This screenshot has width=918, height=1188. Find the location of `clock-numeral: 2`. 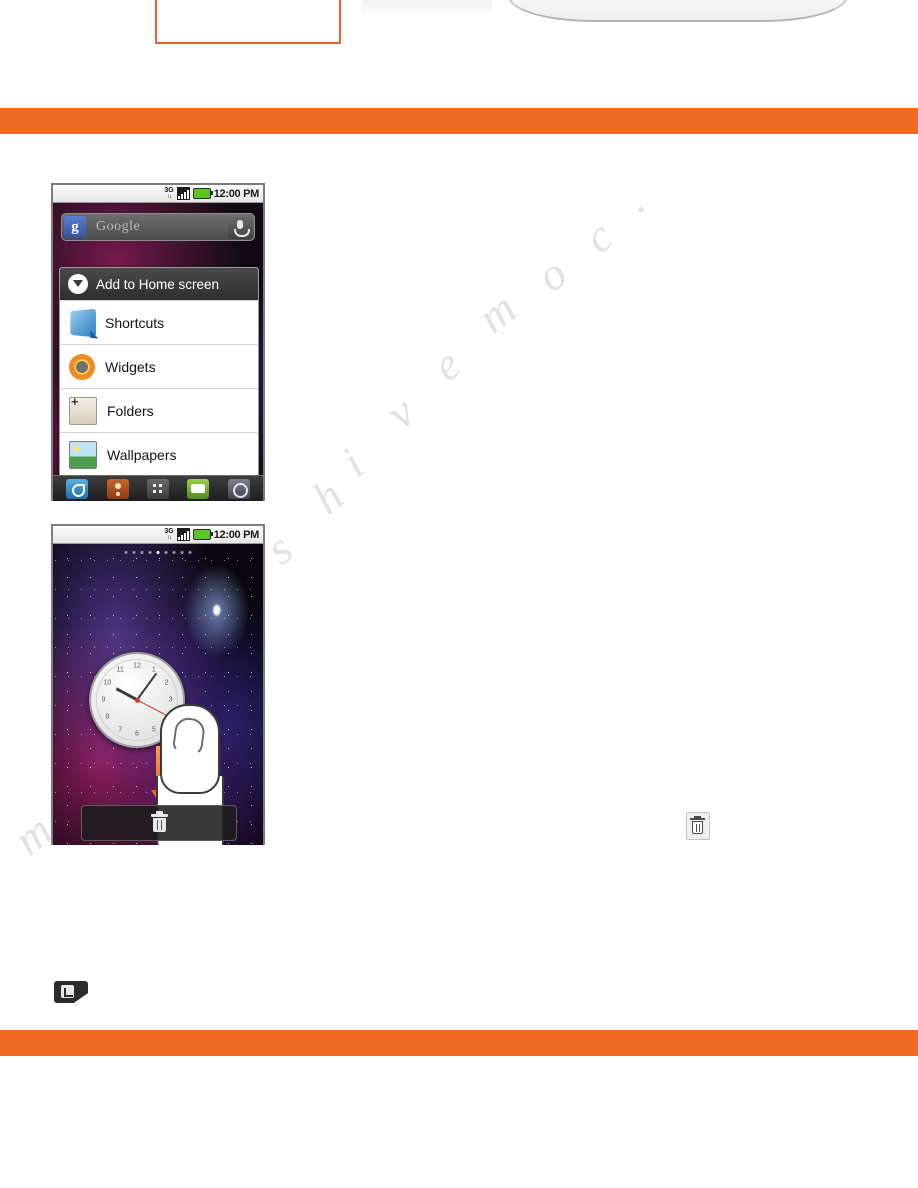

clock-numeral: 2 is located at coordinates (166, 683).